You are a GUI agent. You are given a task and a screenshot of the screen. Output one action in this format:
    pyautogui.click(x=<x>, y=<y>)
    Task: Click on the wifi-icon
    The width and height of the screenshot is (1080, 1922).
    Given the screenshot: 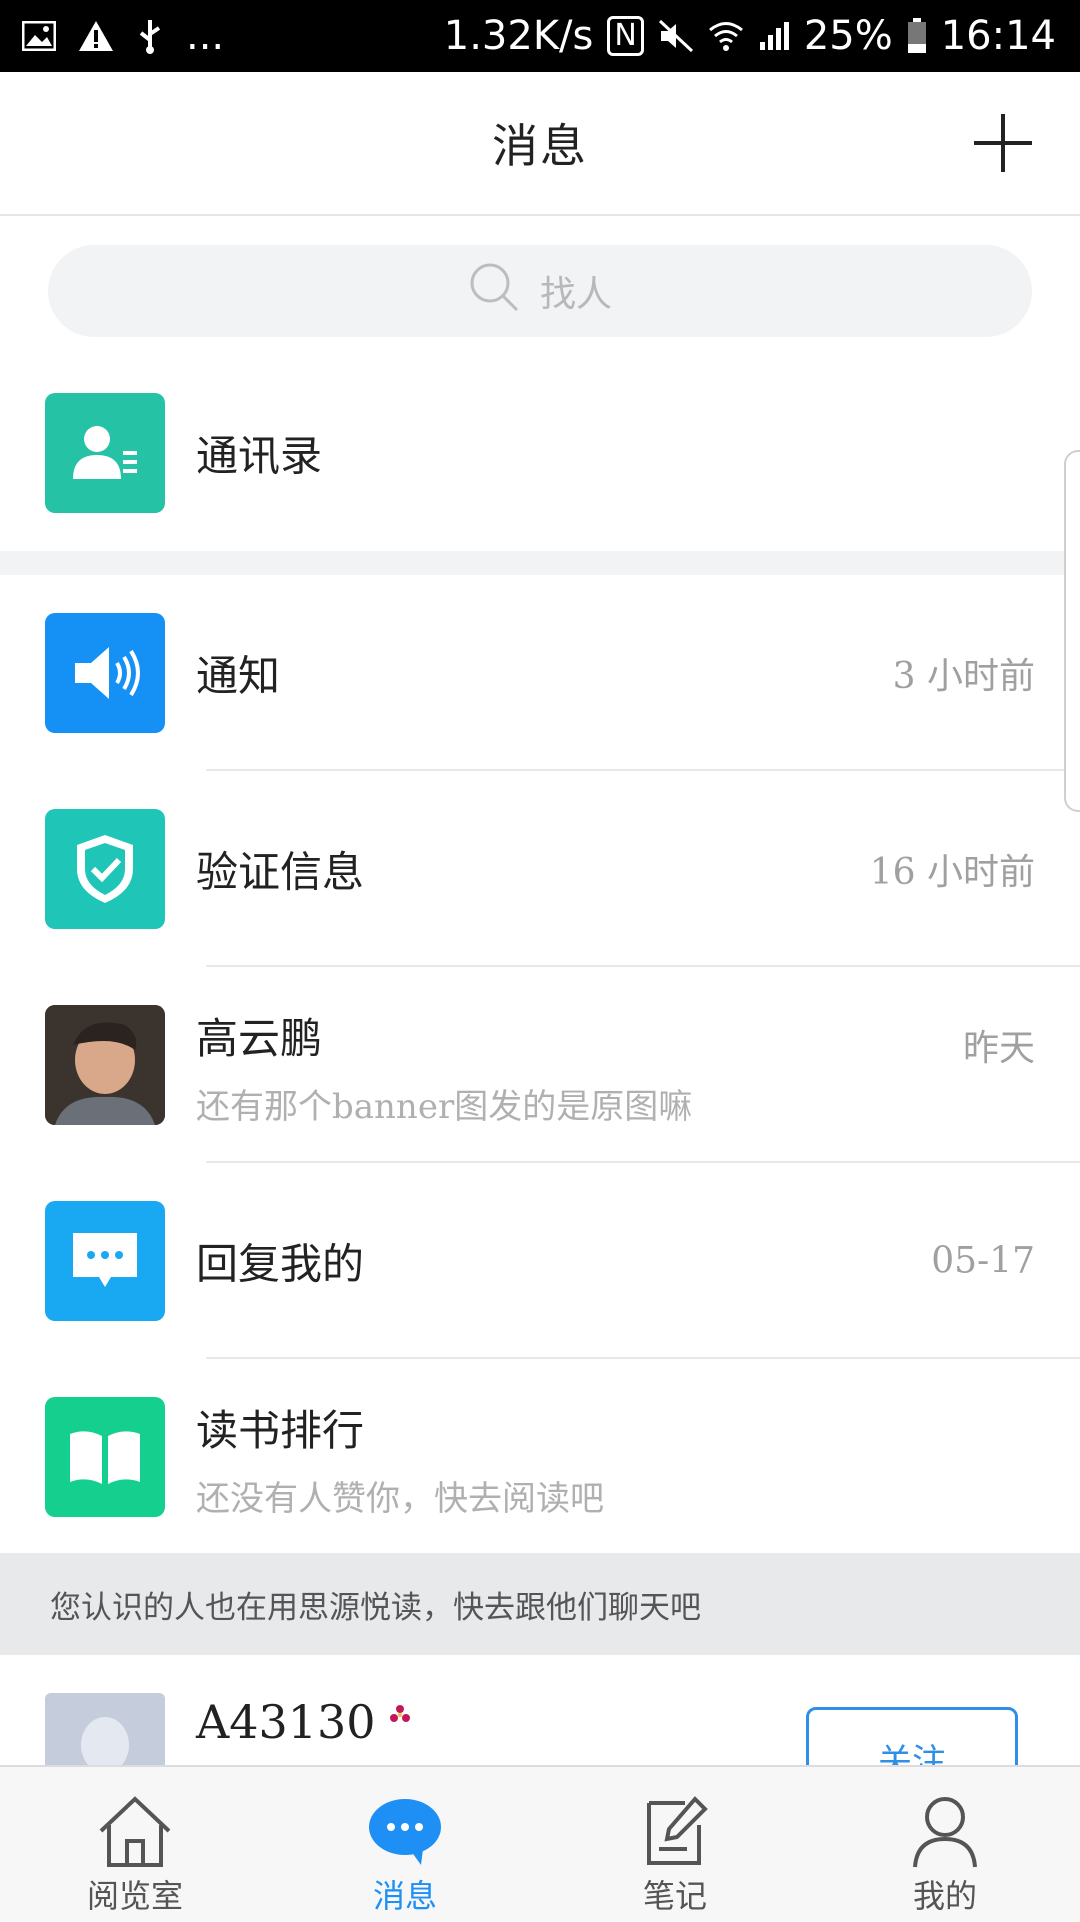 What is the action you would take?
    pyautogui.click(x=726, y=36)
    